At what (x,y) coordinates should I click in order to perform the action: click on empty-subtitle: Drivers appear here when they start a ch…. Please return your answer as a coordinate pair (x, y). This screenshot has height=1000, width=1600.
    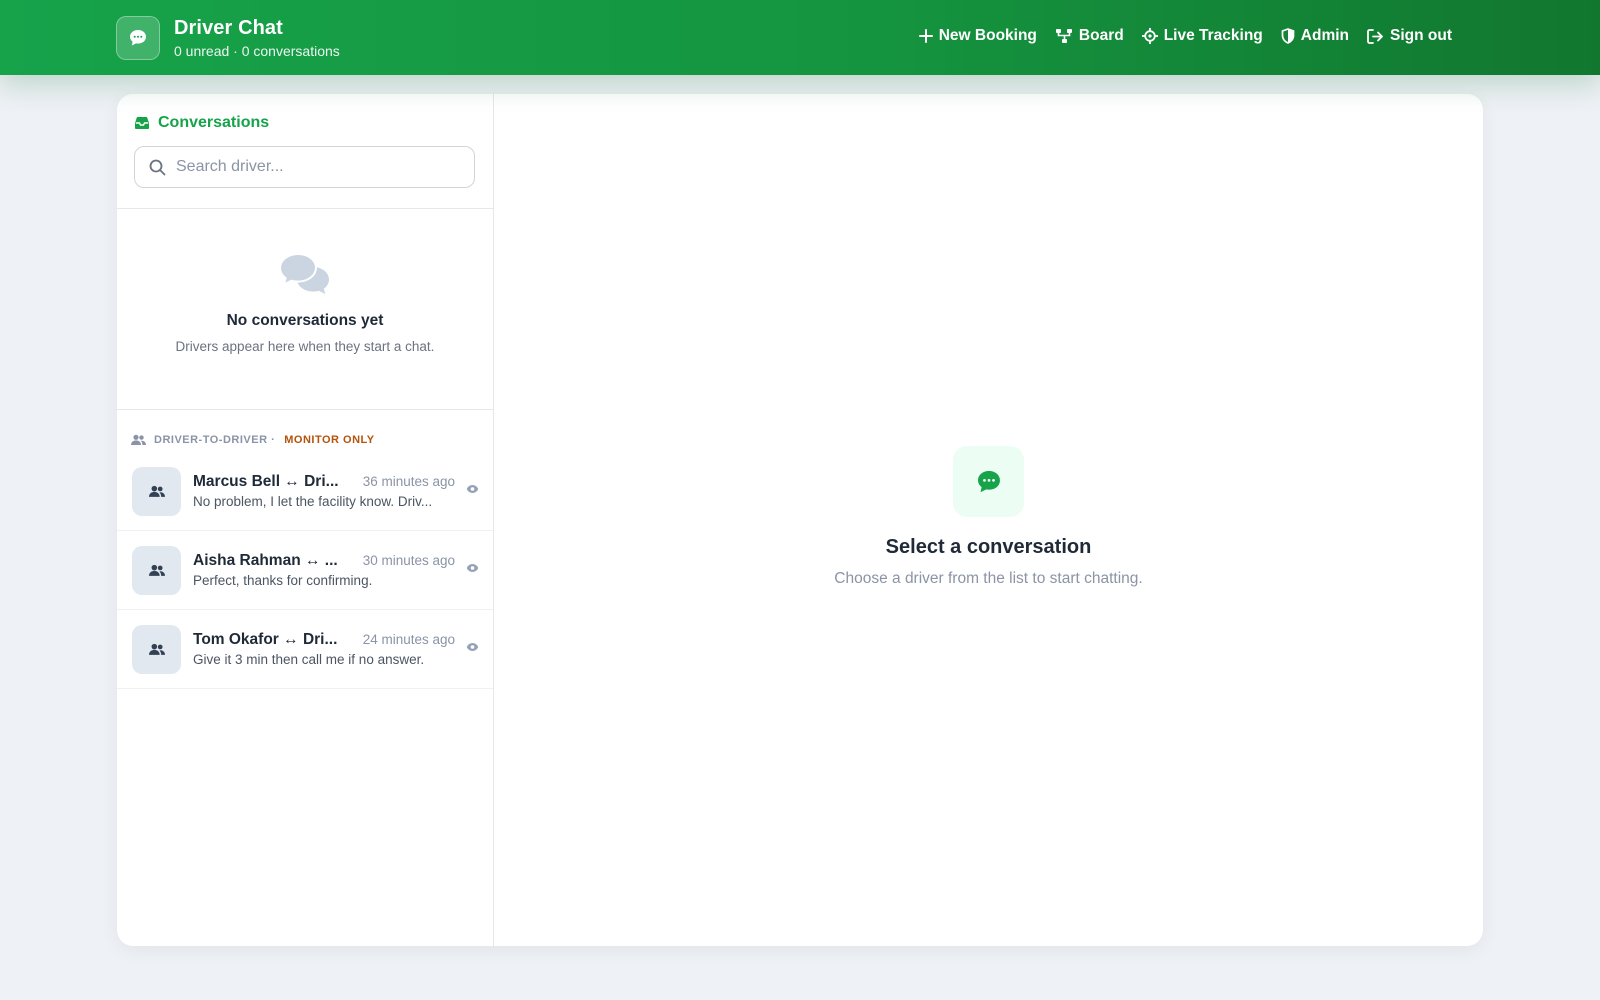
    Looking at the image, I should click on (305, 346).